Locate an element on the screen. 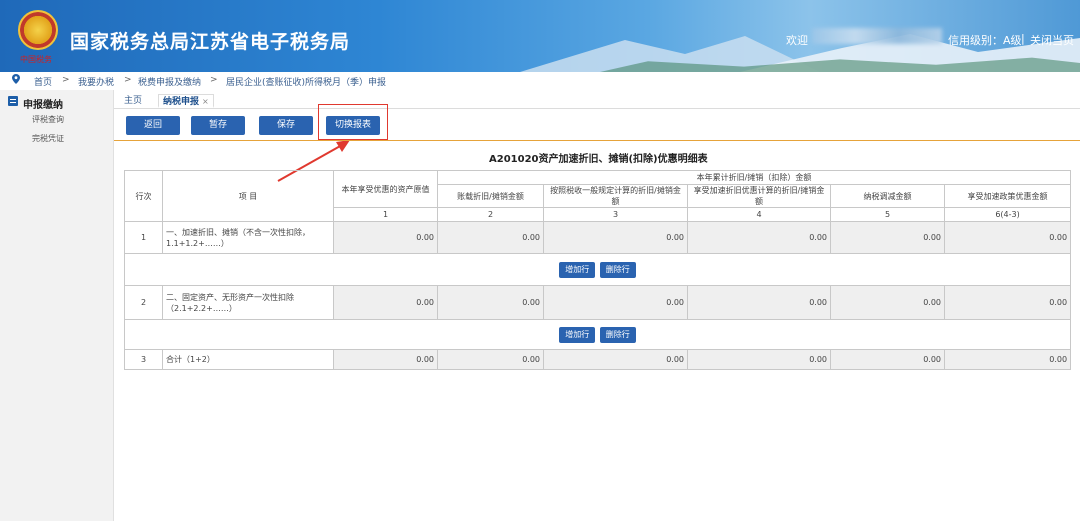  tab-tax-declaration: 纳税申报 × is located at coordinates (186, 101).